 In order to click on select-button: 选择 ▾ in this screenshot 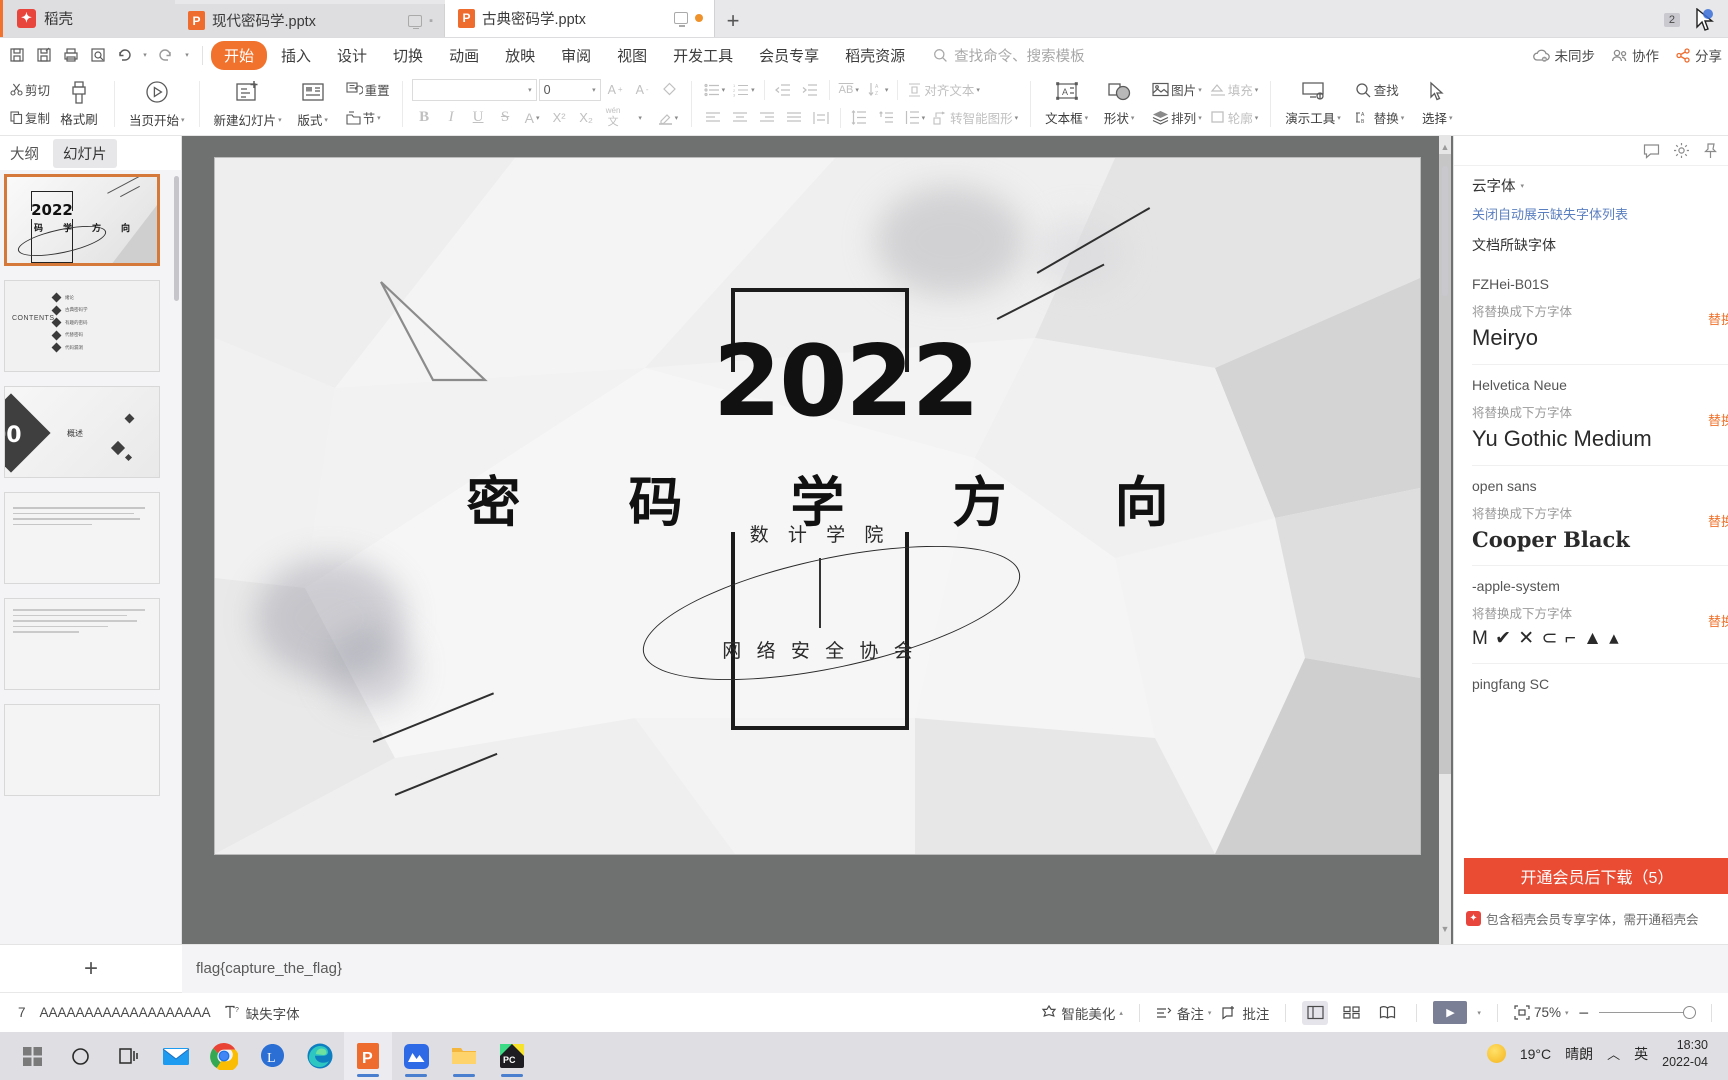, I will do `click(1437, 103)`.